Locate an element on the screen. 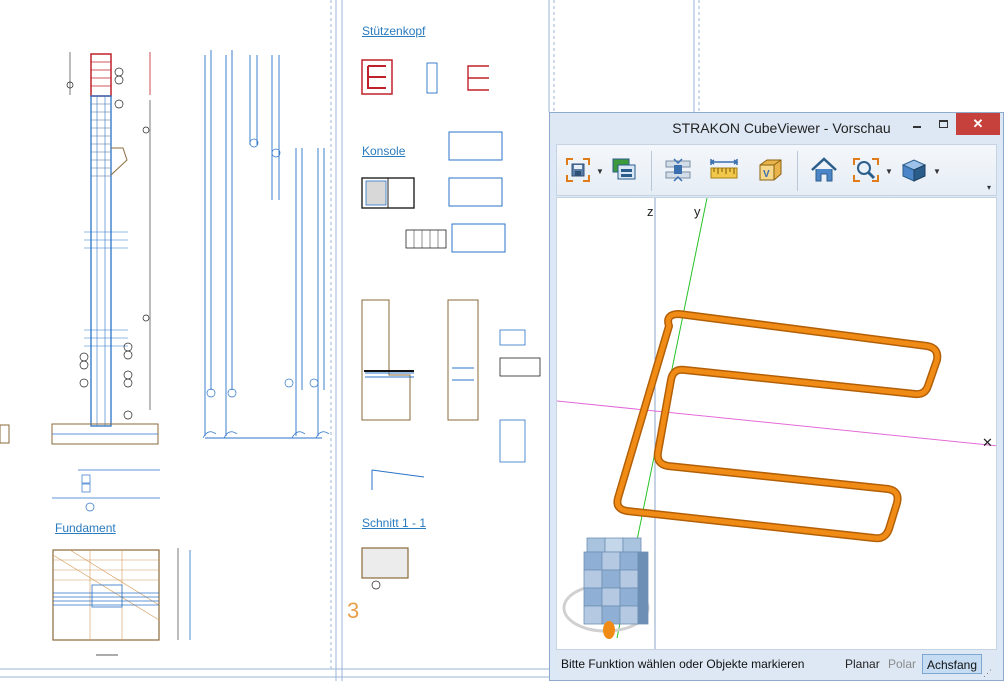  minimize-icon is located at coordinates (917, 127).